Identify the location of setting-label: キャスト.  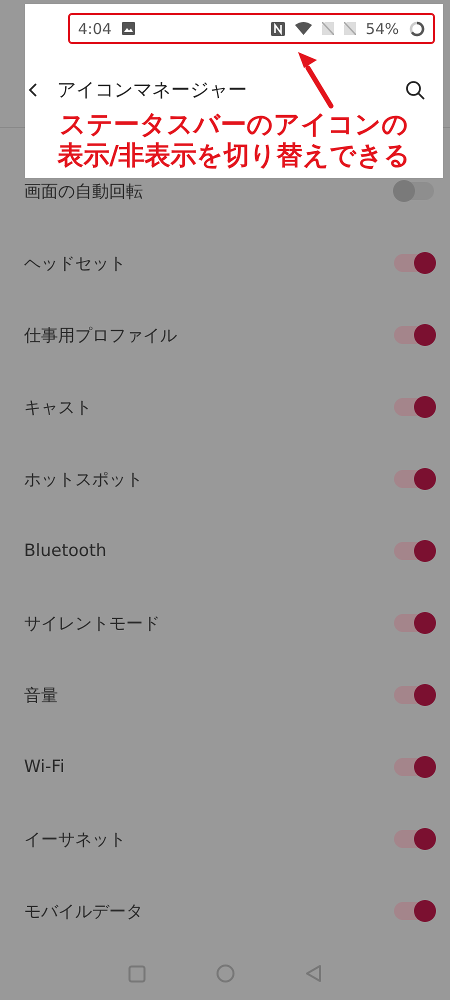
(58, 407).